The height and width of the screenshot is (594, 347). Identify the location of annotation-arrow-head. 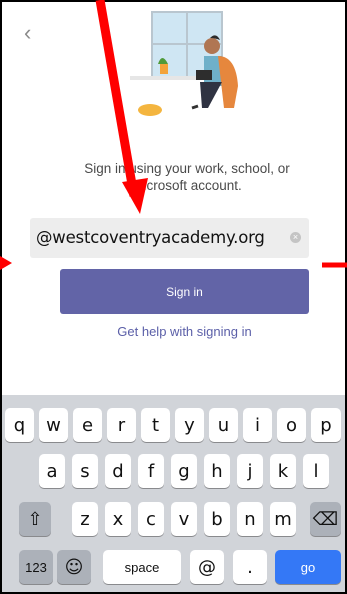
(135, 196).